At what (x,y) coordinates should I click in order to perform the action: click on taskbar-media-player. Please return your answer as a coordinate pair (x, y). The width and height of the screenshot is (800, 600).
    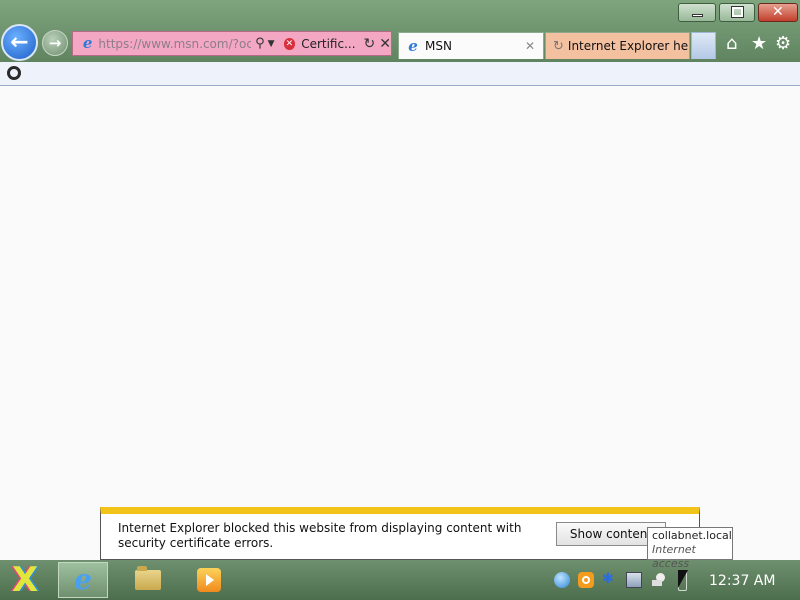
    Looking at the image, I should click on (209, 580).